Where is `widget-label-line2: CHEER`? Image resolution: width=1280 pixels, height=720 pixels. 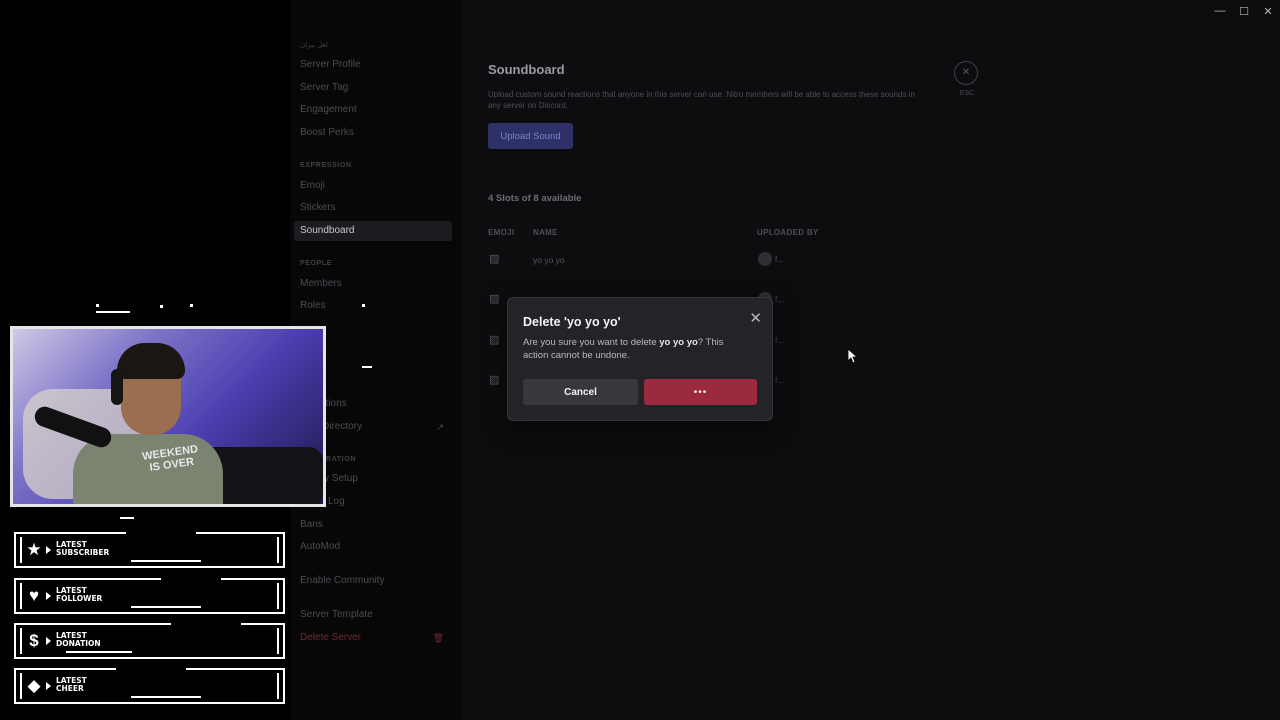
widget-label-line2: CHEER is located at coordinates (70, 688).